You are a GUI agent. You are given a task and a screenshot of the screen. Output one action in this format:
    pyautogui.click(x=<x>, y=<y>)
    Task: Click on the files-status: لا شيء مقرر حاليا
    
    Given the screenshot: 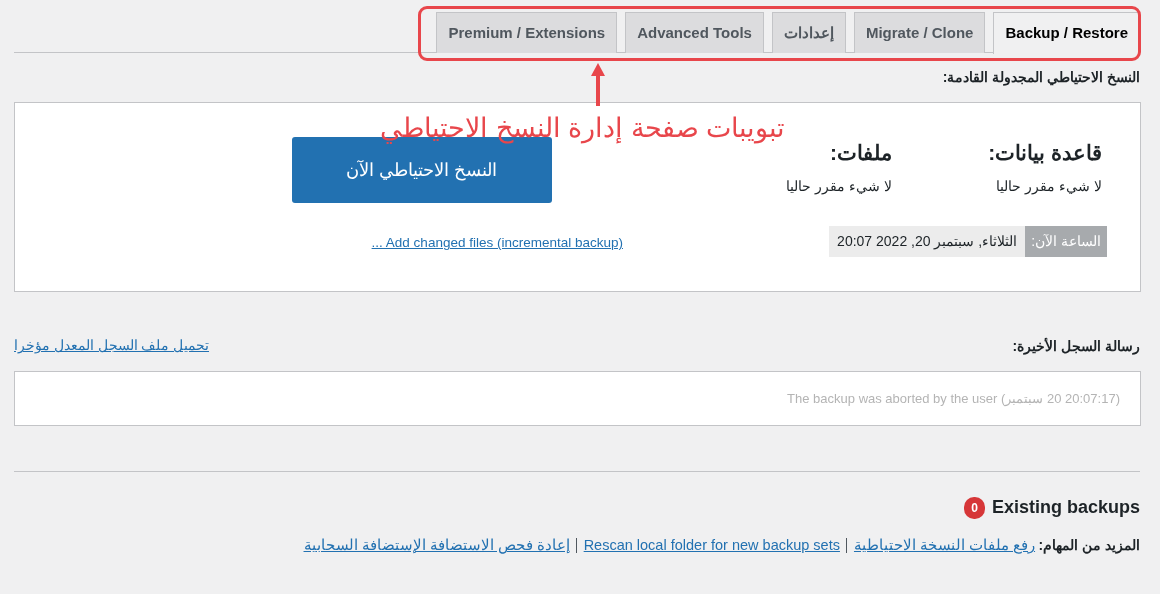 What is the action you would take?
    pyautogui.click(x=838, y=186)
    